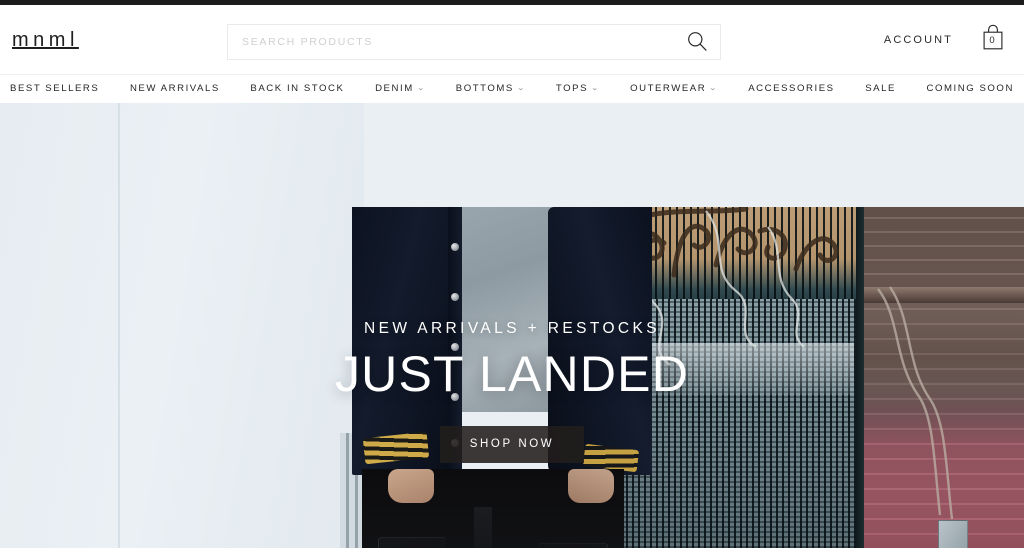 The height and width of the screenshot is (548, 1024). I want to click on brand-logo: mnml, so click(45, 40).